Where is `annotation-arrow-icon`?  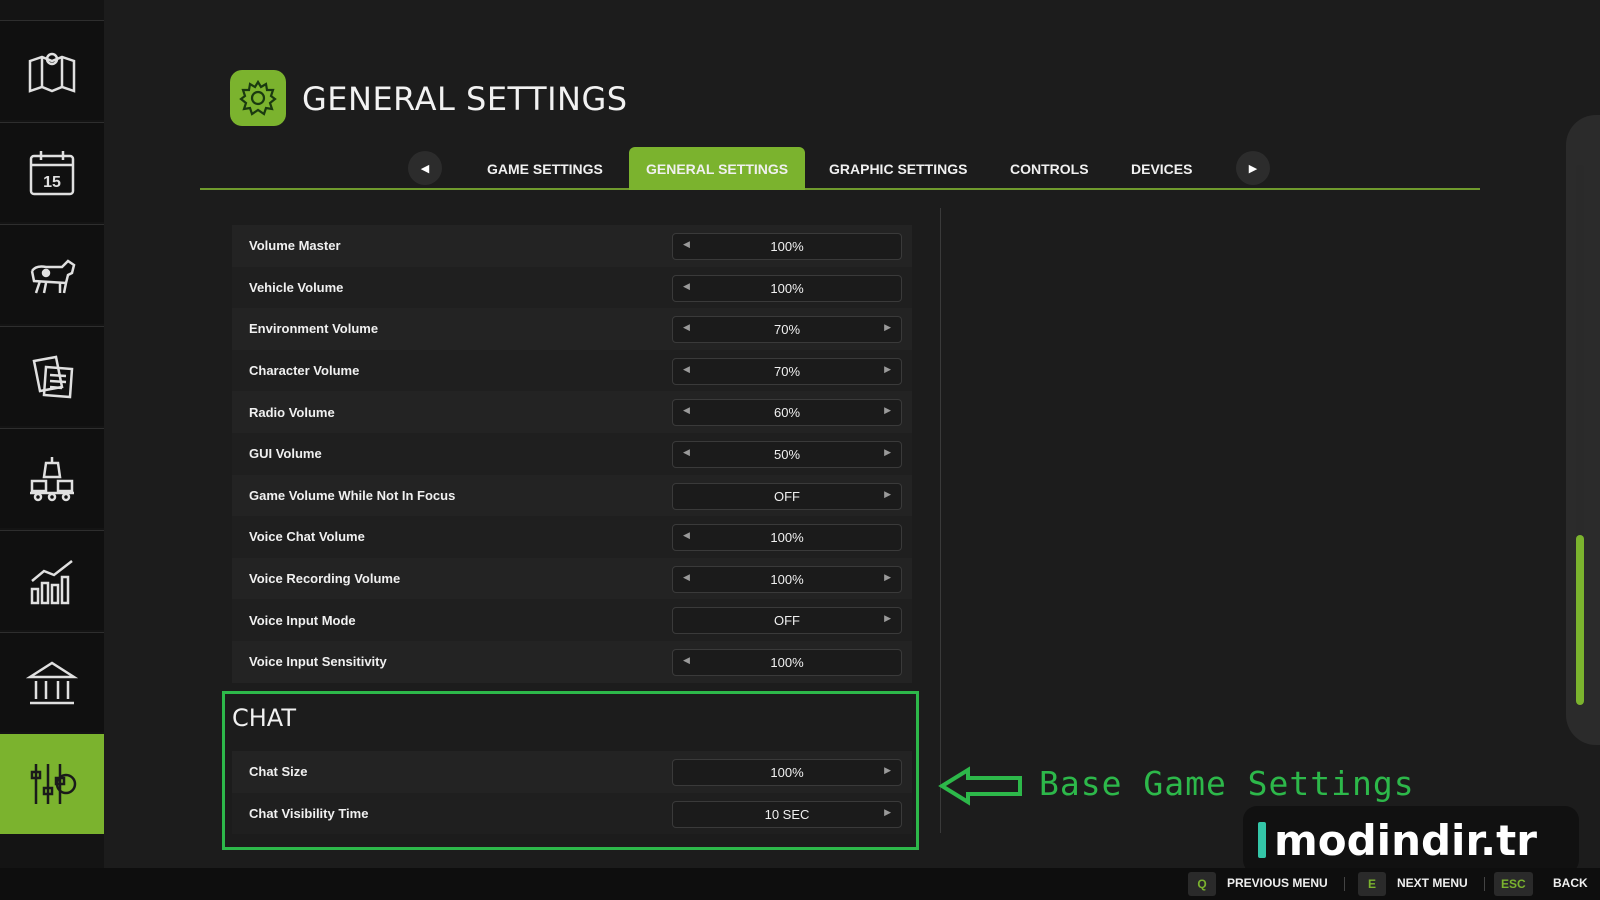 annotation-arrow-icon is located at coordinates (980, 786).